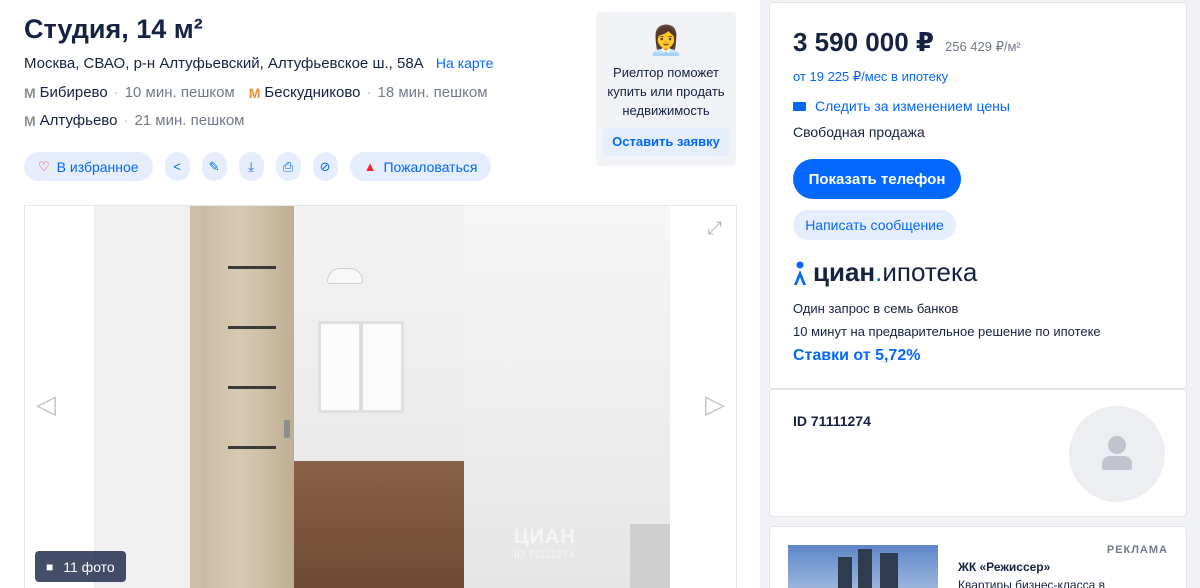  I want to click on mortgage-link: от 19 225 ₽/мес в ипотеку, so click(870, 77).